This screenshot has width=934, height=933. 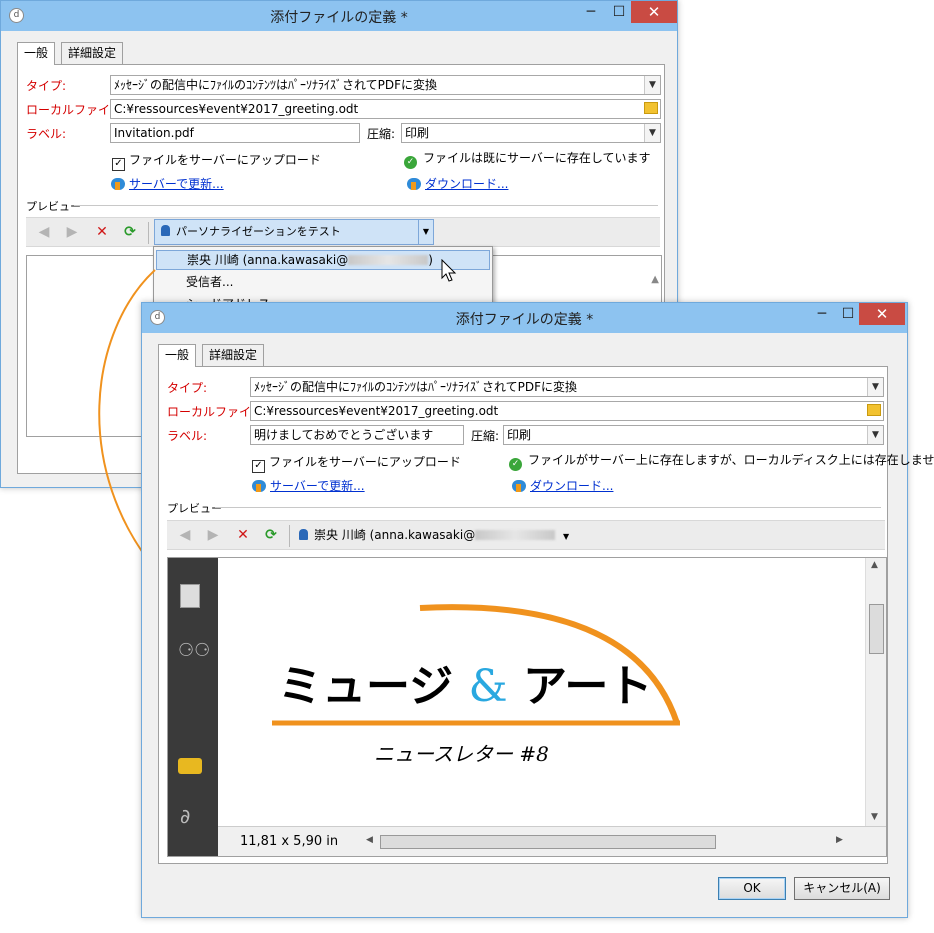 I want to click on preview-section-label: プレビュー, so click(x=194, y=508).